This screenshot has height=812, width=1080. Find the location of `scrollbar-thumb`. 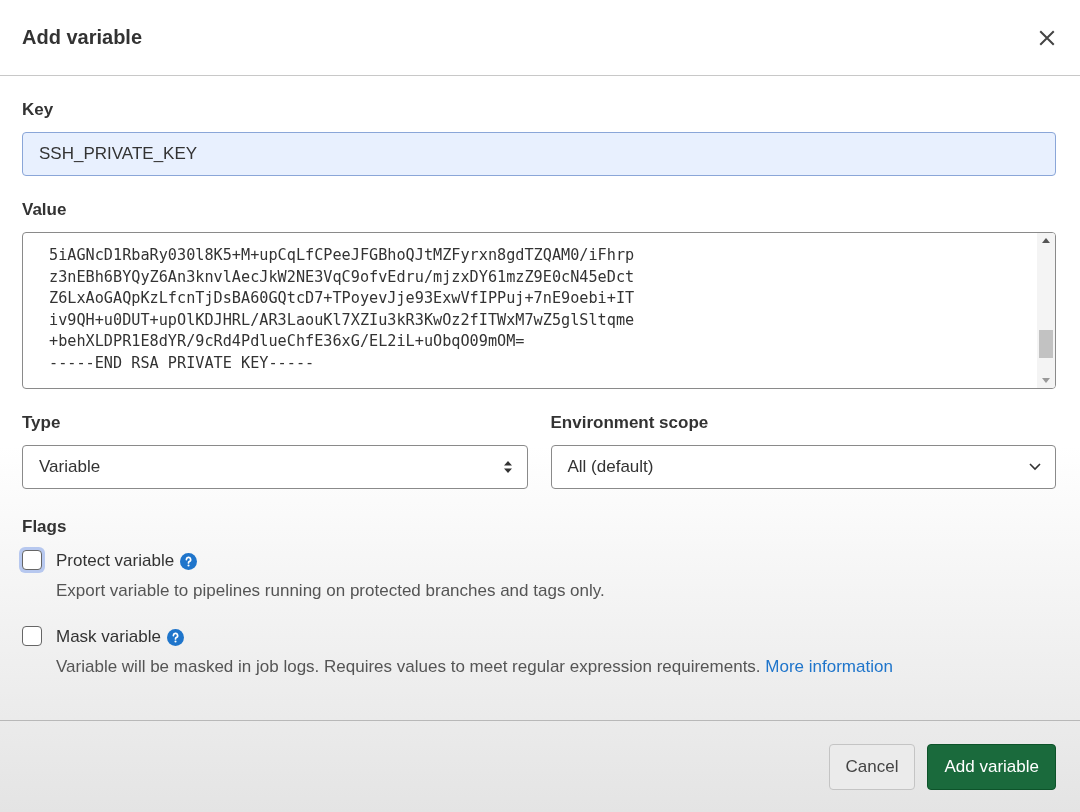

scrollbar-thumb is located at coordinates (1046, 344).